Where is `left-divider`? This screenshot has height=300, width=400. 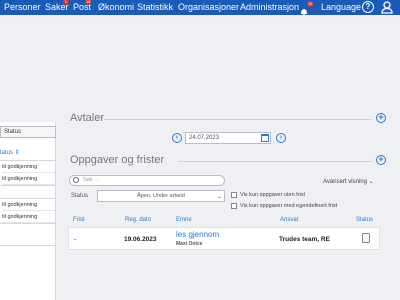 left-divider is located at coordinates (28, 245).